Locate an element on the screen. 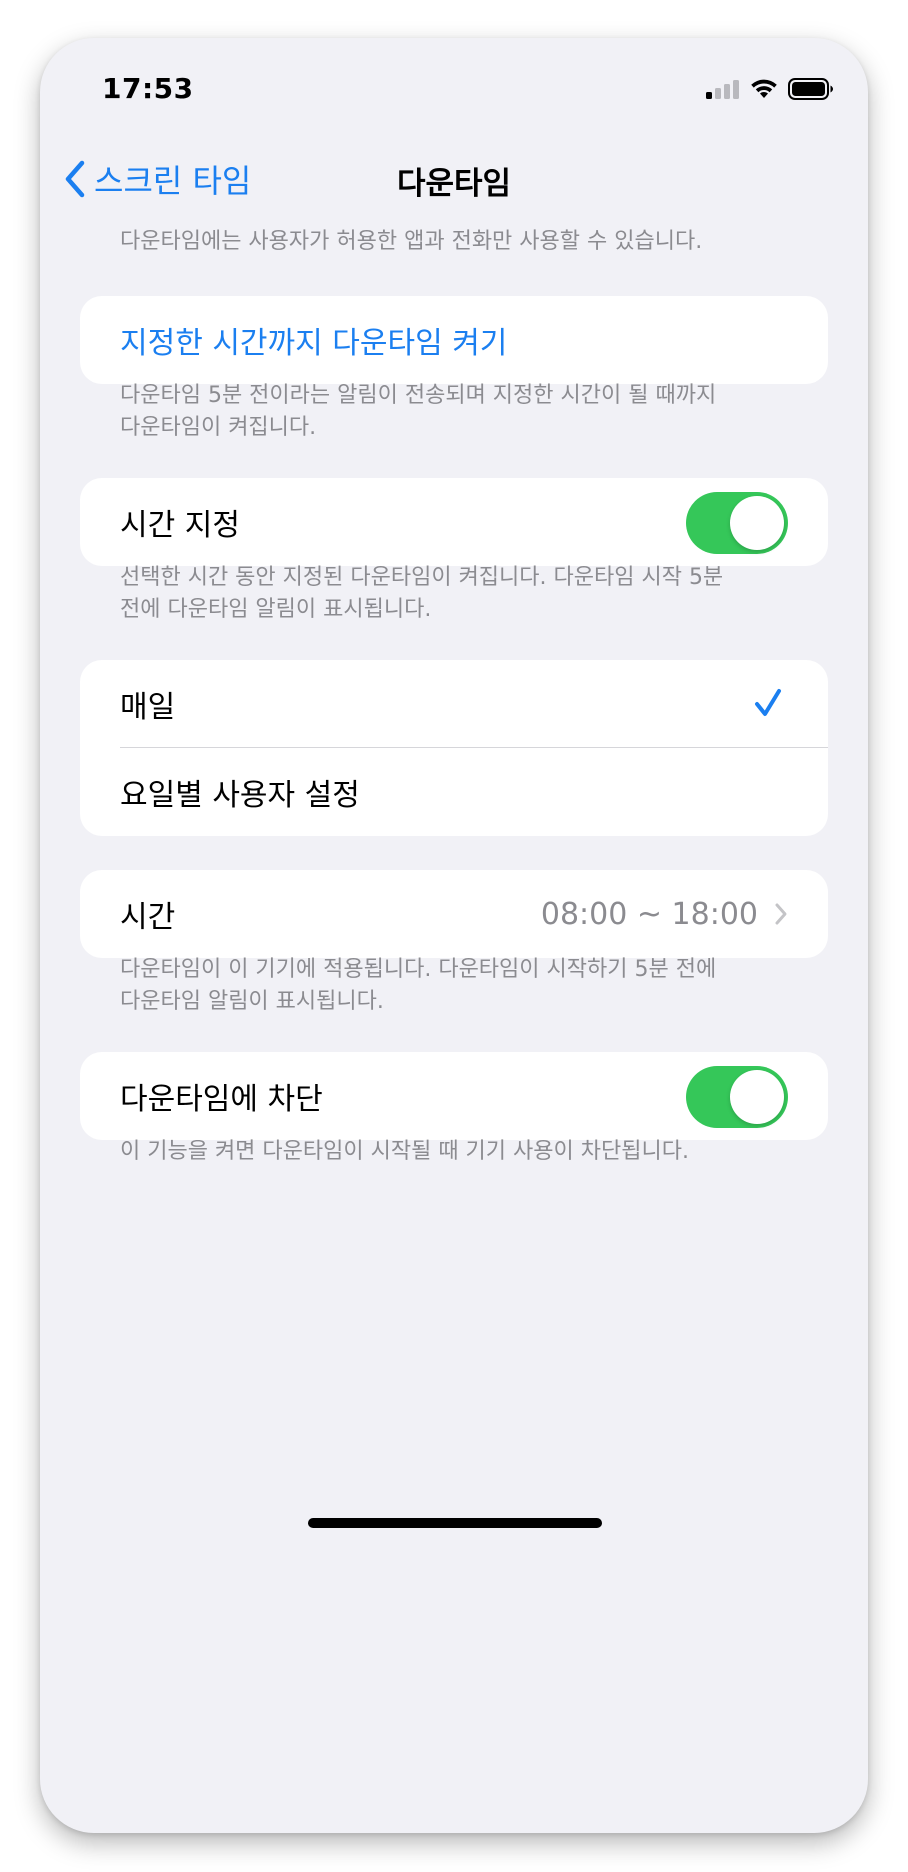 The image size is (908, 1872). footnote-line: 전에 다운타임 알림이 표시됩니다. is located at coordinates (276, 609).